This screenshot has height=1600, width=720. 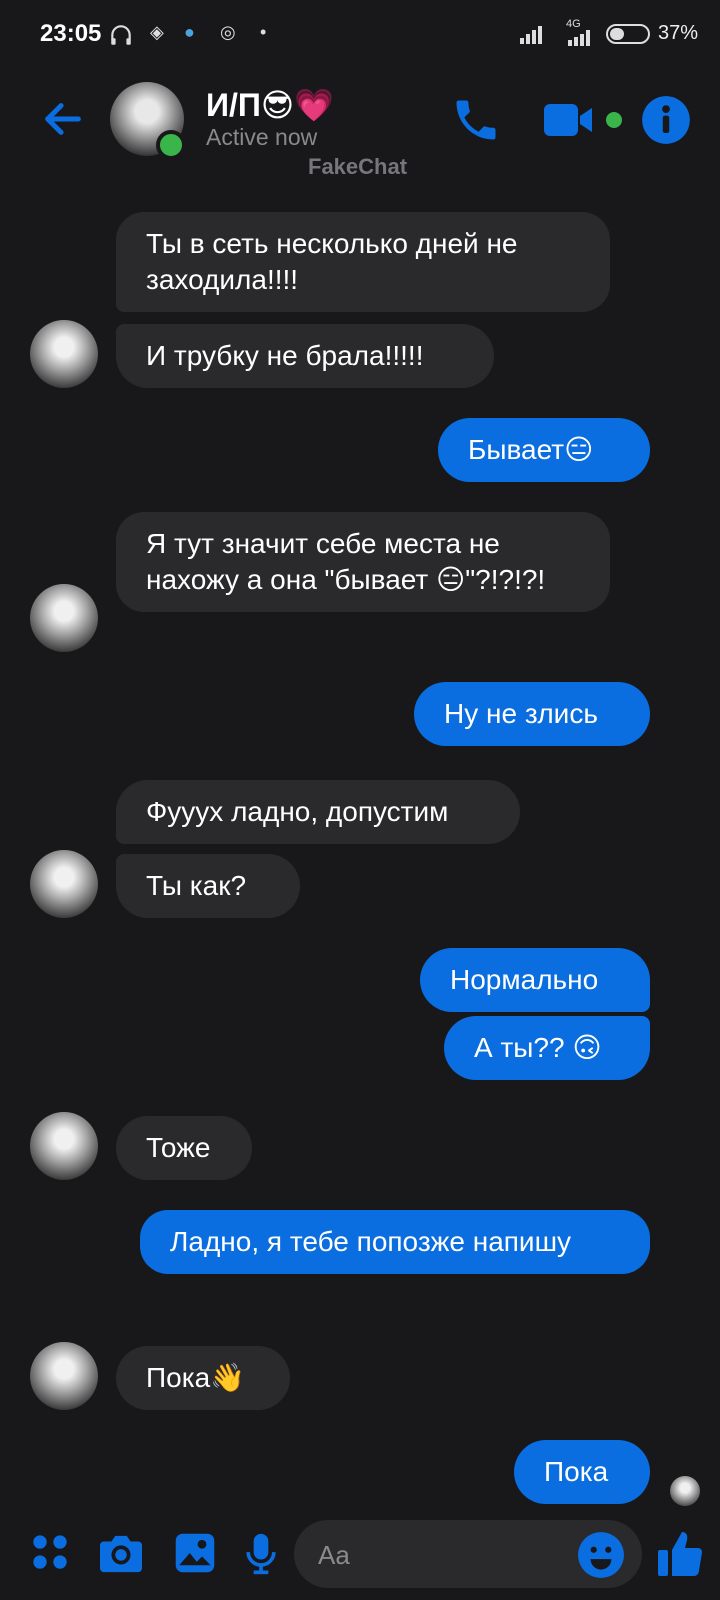 What do you see at coordinates (71, 33) in the screenshot?
I see `status-time: 23:05` at bounding box center [71, 33].